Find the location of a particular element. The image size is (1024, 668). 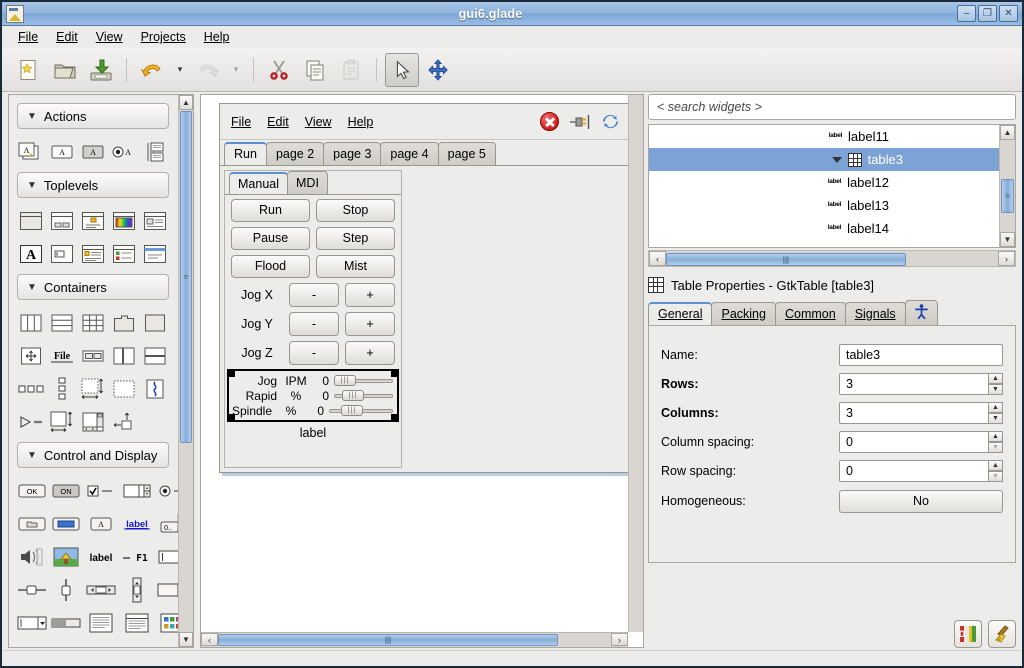

palette-scroll-down-button: ▼ is located at coordinates (186, 639).